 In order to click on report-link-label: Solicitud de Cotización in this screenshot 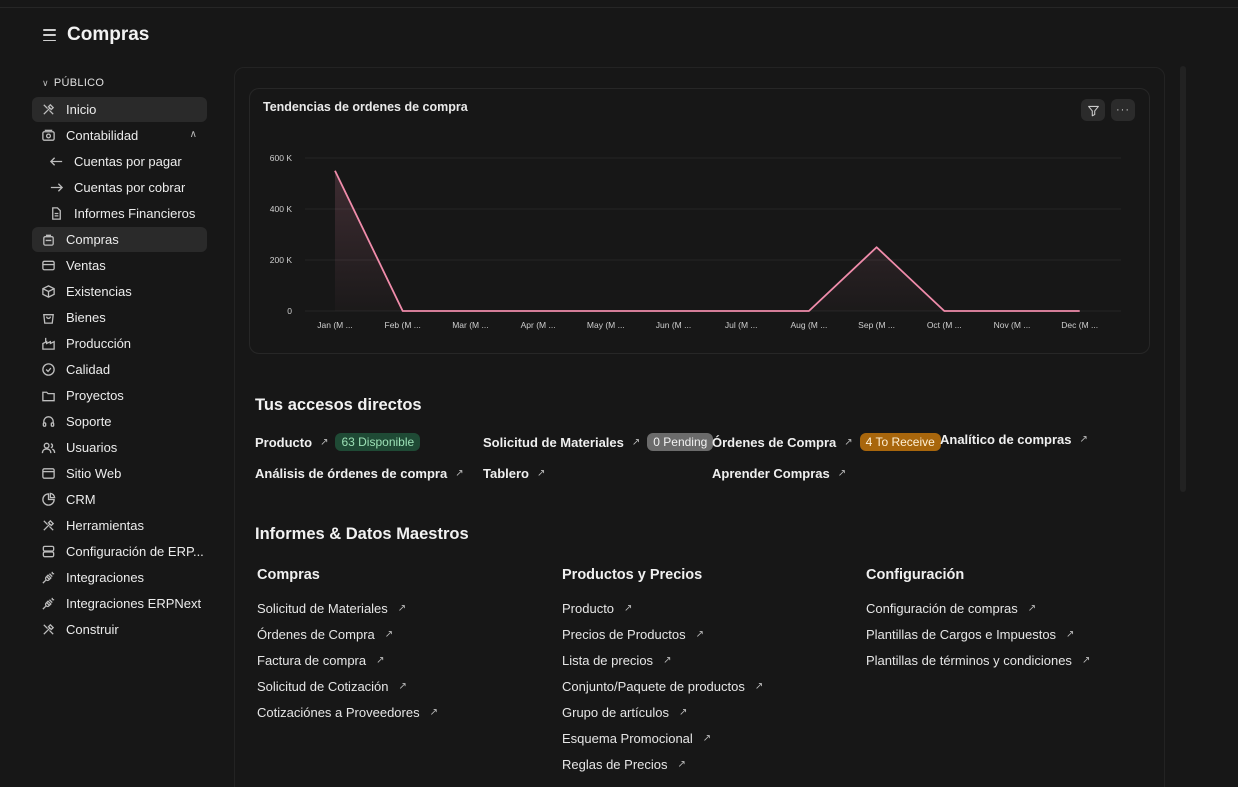, I will do `click(323, 686)`.